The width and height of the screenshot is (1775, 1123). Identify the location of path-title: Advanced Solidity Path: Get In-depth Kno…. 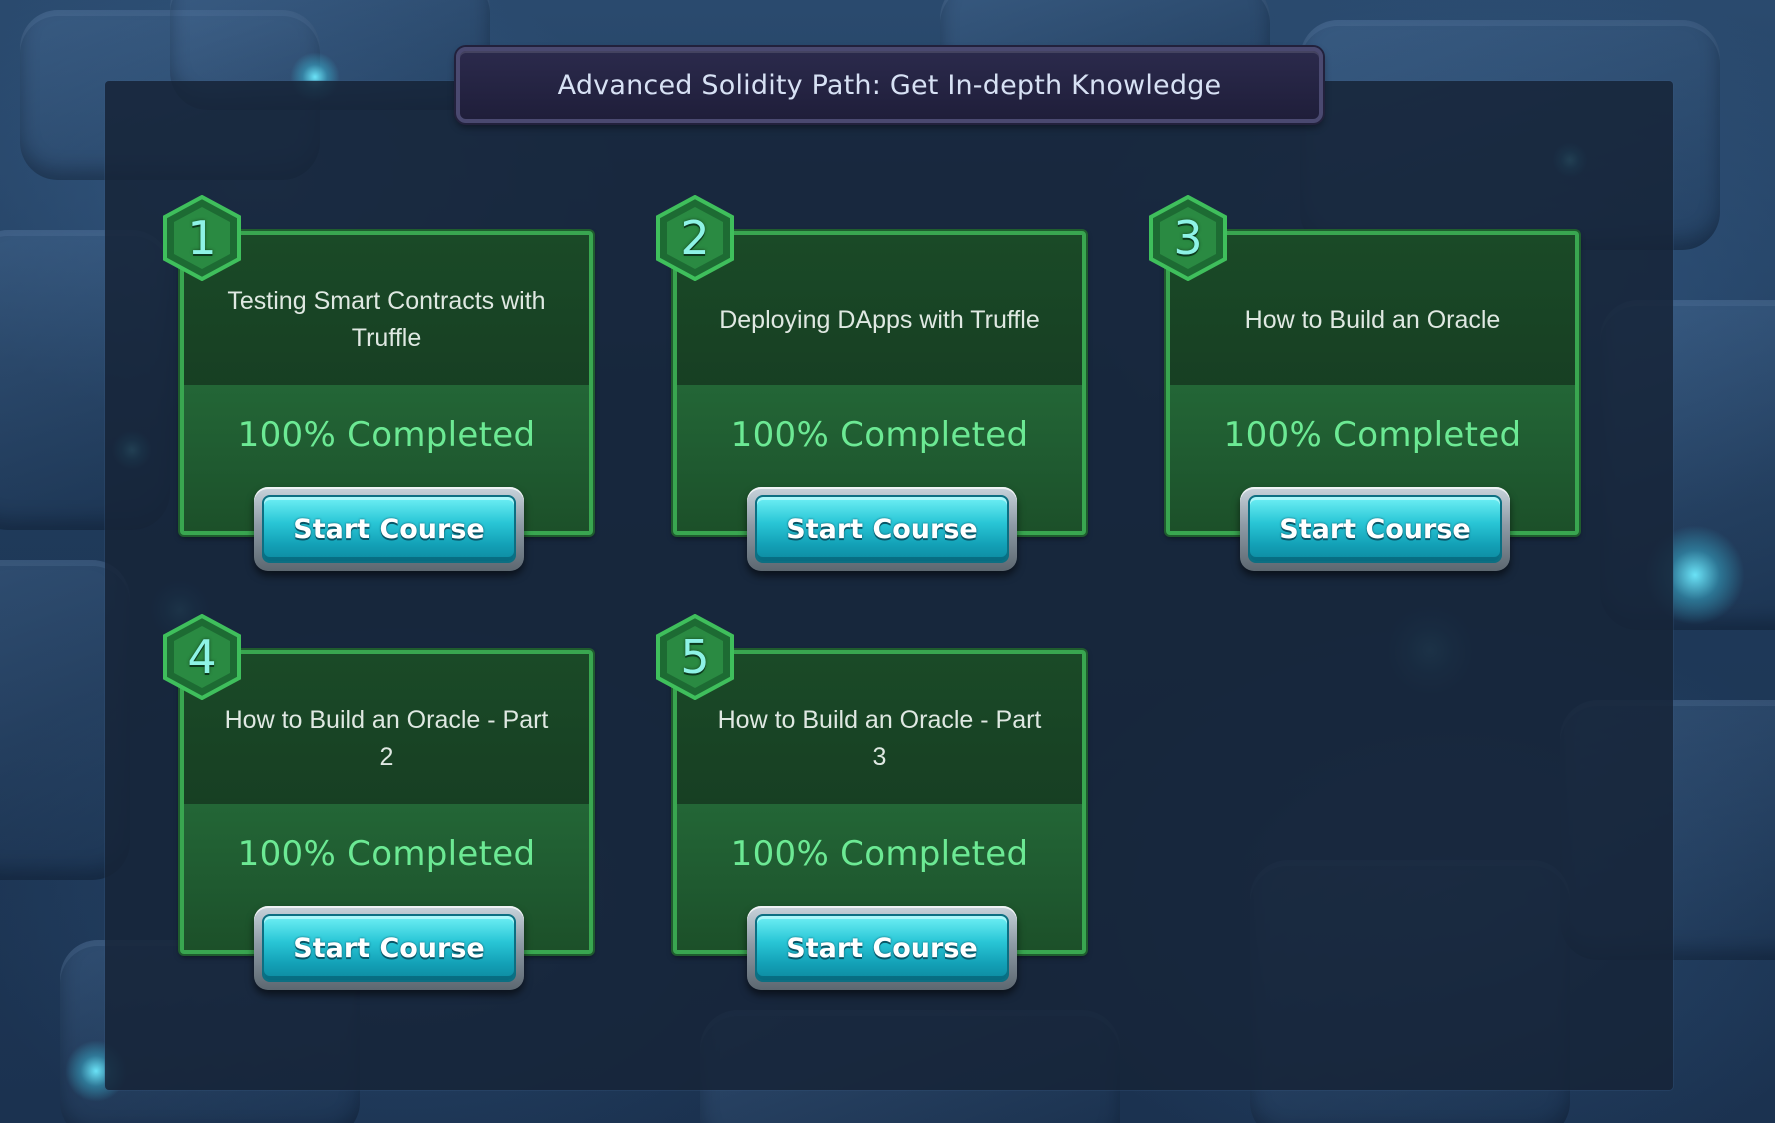
(889, 85).